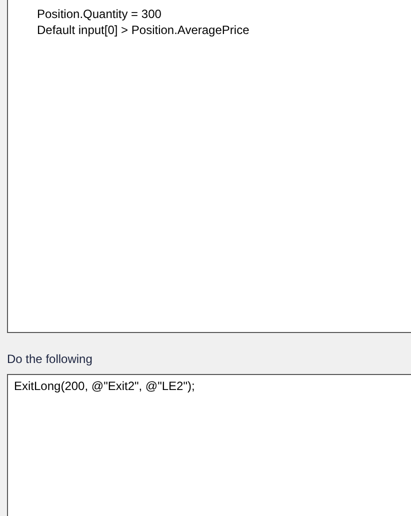 The image size is (411, 516). Describe the element at coordinates (105, 386) in the screenshot. I see `action-line: ExitLong(200, @"Exit2", @"LE2");` at that location.